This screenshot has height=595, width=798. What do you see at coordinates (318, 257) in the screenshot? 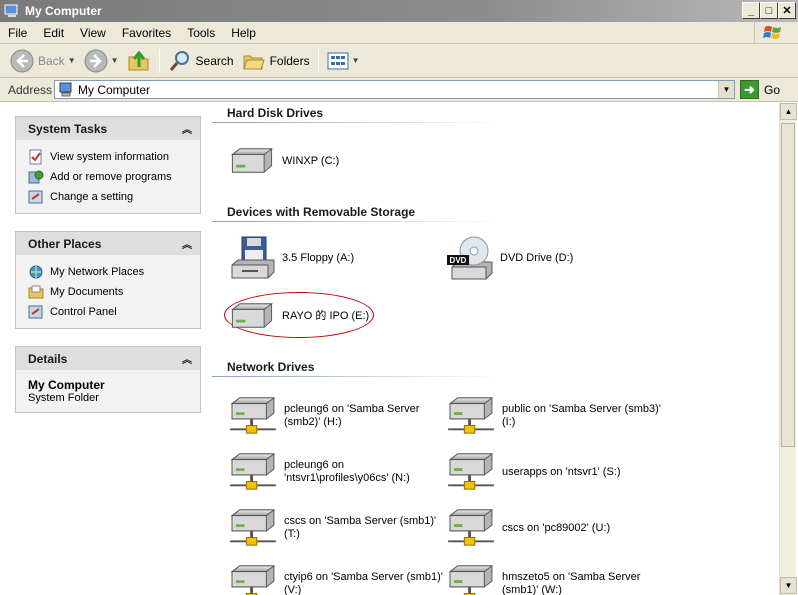
I see `drive-label: 3.5 Floppy (A:)` at bounding box center [318, 257].